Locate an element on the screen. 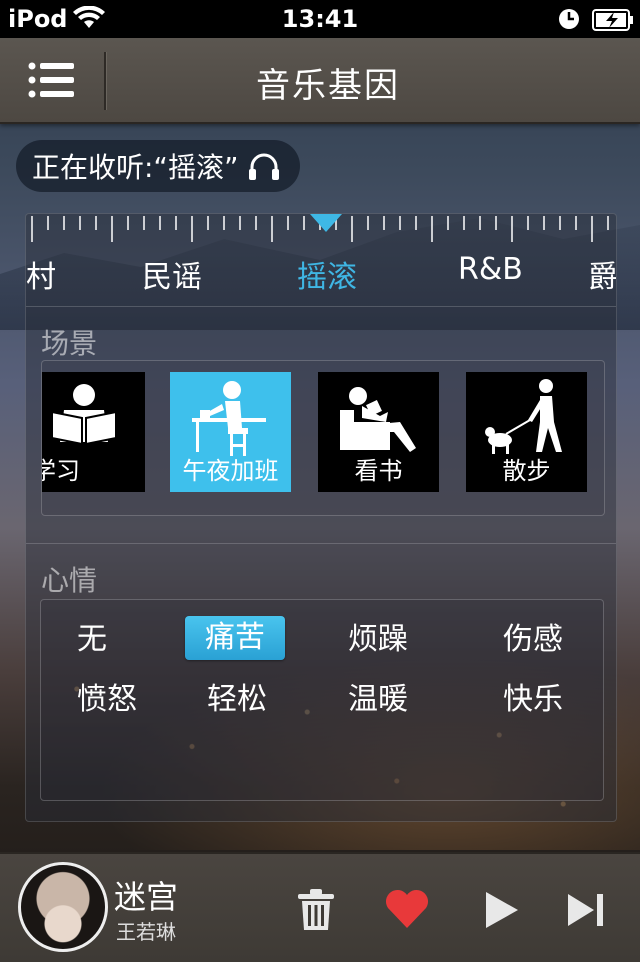  ruler-pointer-icon is located at coordinates (326, 223).